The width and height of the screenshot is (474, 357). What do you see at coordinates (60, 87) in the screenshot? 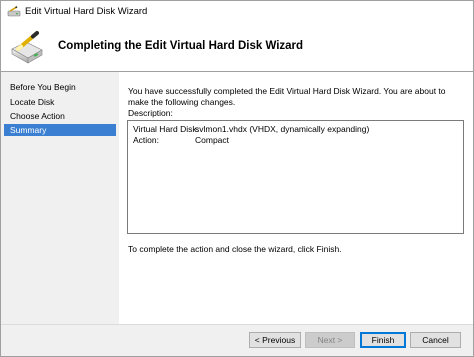
I see `nav-item-before-you-begin: Before You Begin` at bounding box center [60, 87].